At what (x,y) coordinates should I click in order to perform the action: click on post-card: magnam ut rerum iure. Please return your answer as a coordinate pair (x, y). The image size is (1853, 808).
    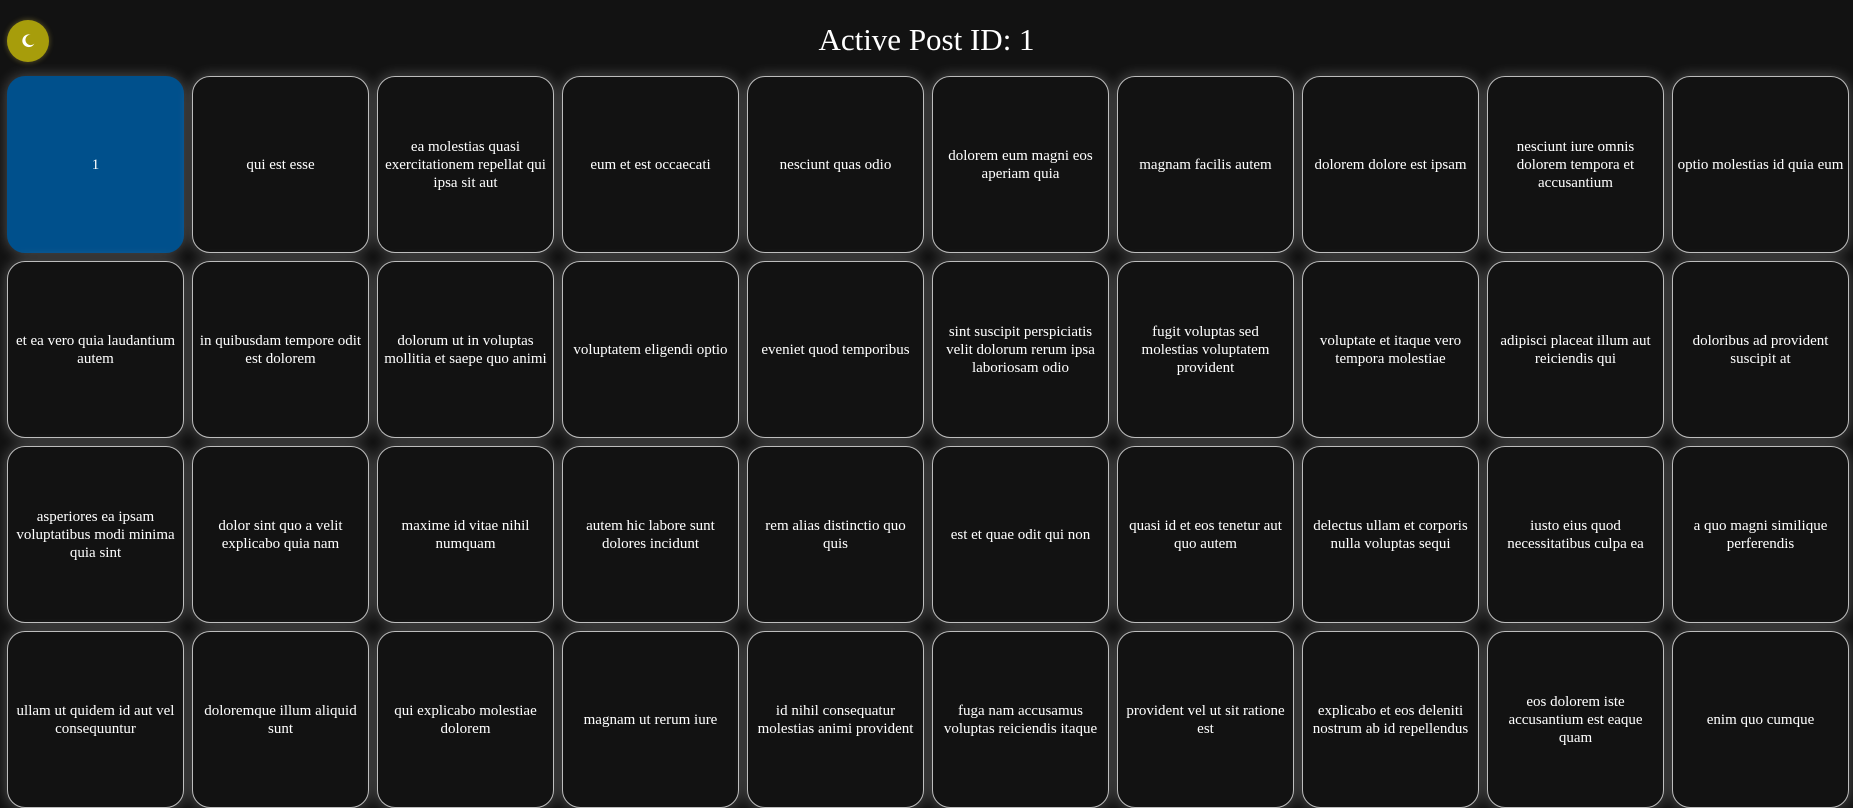
    Looking at the image, I should click on (650, 719).